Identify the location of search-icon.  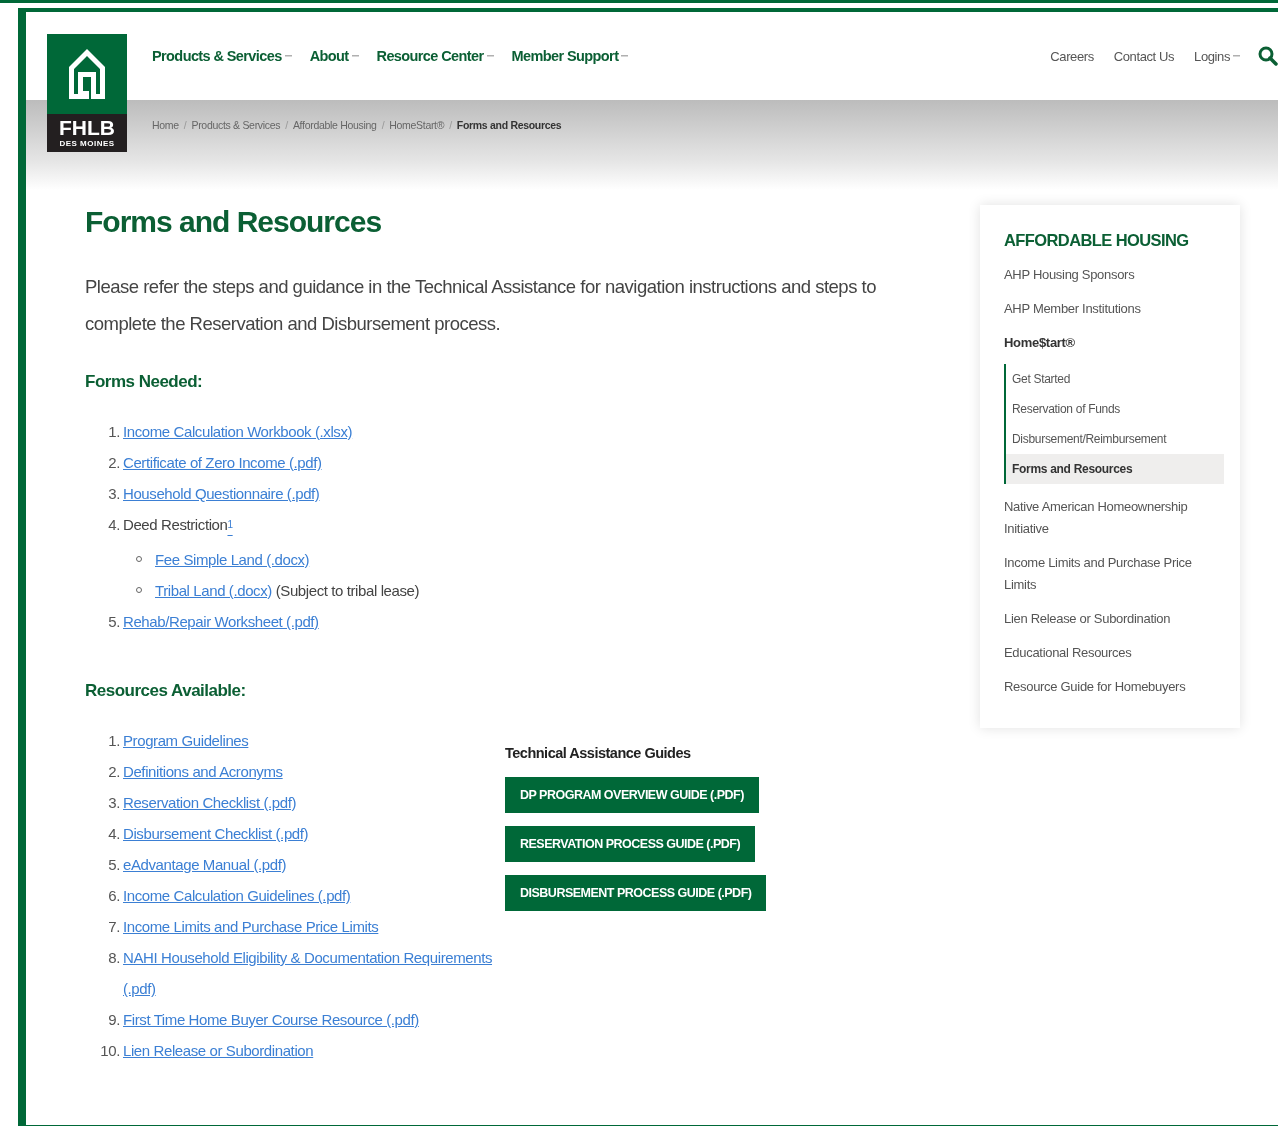
(1268, 56).